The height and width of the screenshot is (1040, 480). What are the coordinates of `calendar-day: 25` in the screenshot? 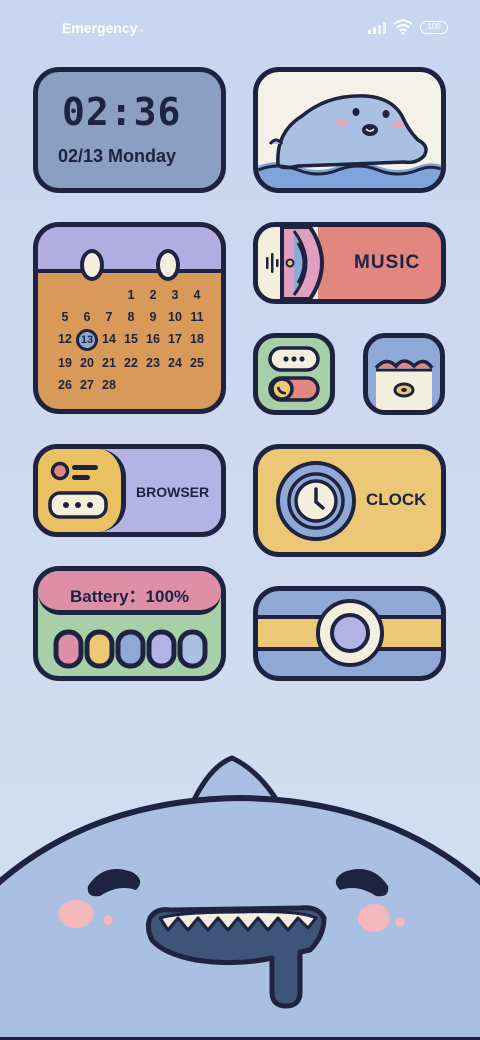 It's located at (197, 363).